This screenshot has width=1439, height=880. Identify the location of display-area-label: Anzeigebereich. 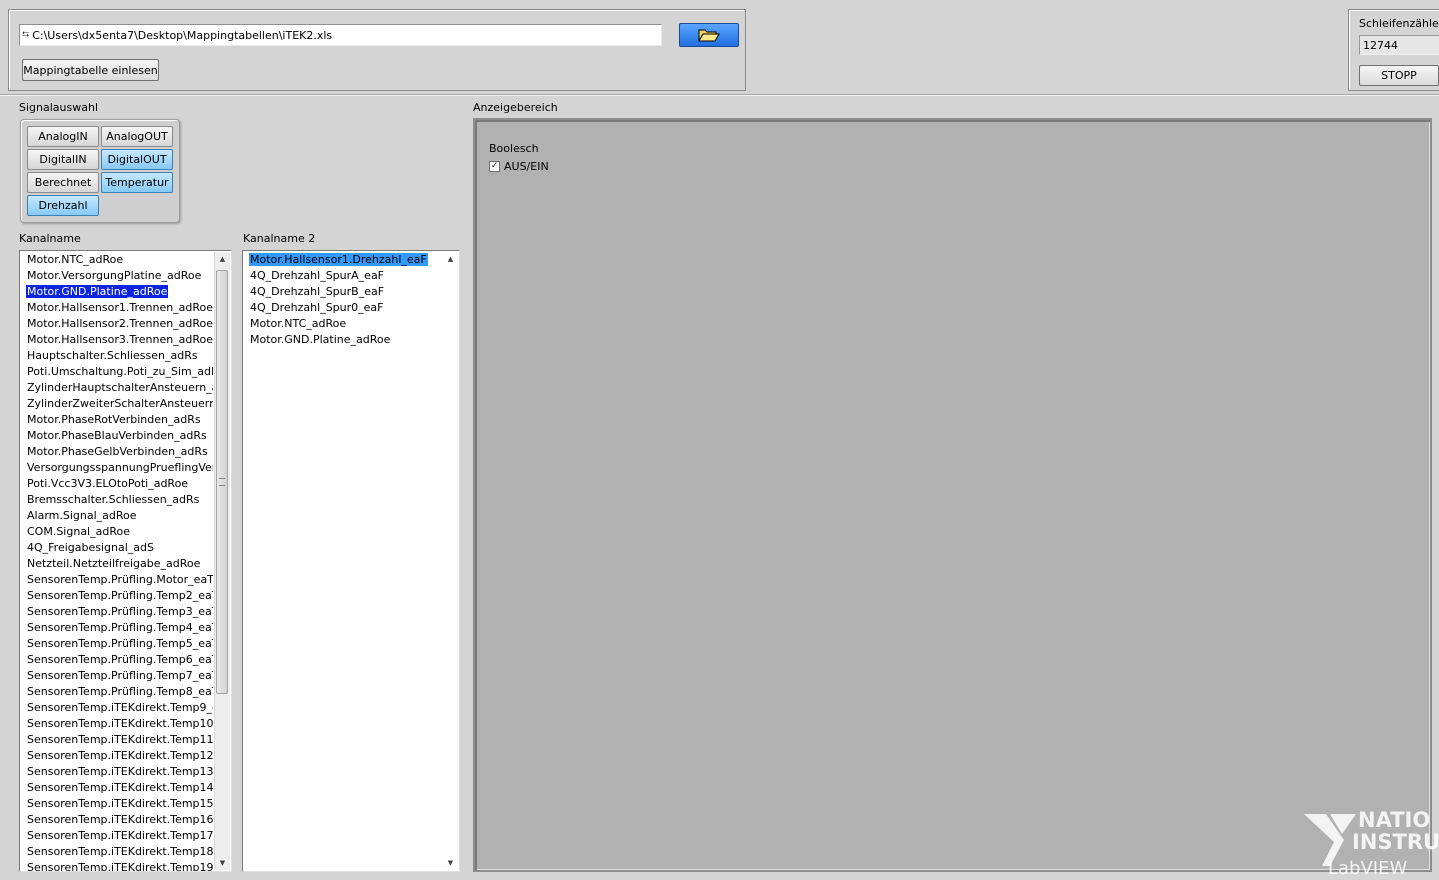
(515, 107).